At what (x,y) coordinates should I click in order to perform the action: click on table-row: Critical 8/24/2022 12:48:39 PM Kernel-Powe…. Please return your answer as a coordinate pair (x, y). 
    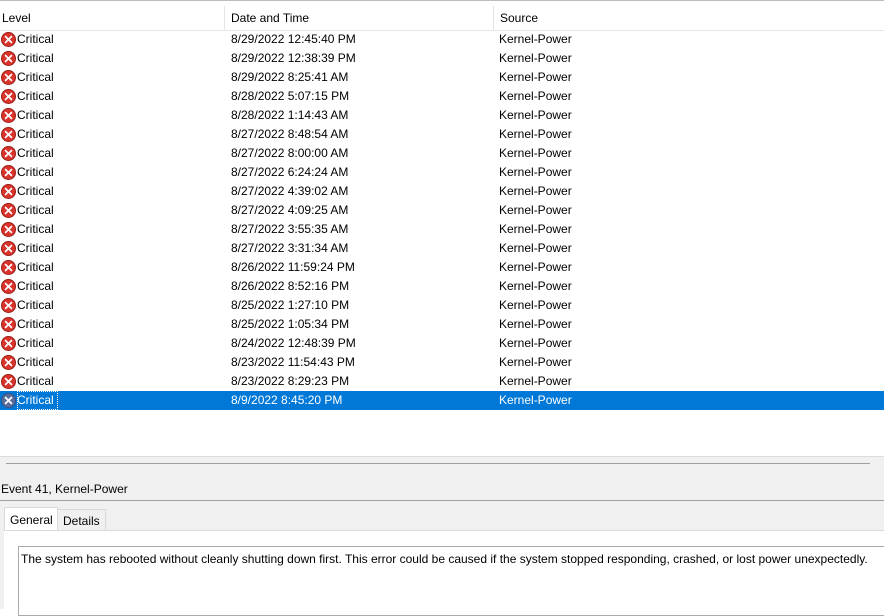
    Looking at the image, I should click on (442, 343).